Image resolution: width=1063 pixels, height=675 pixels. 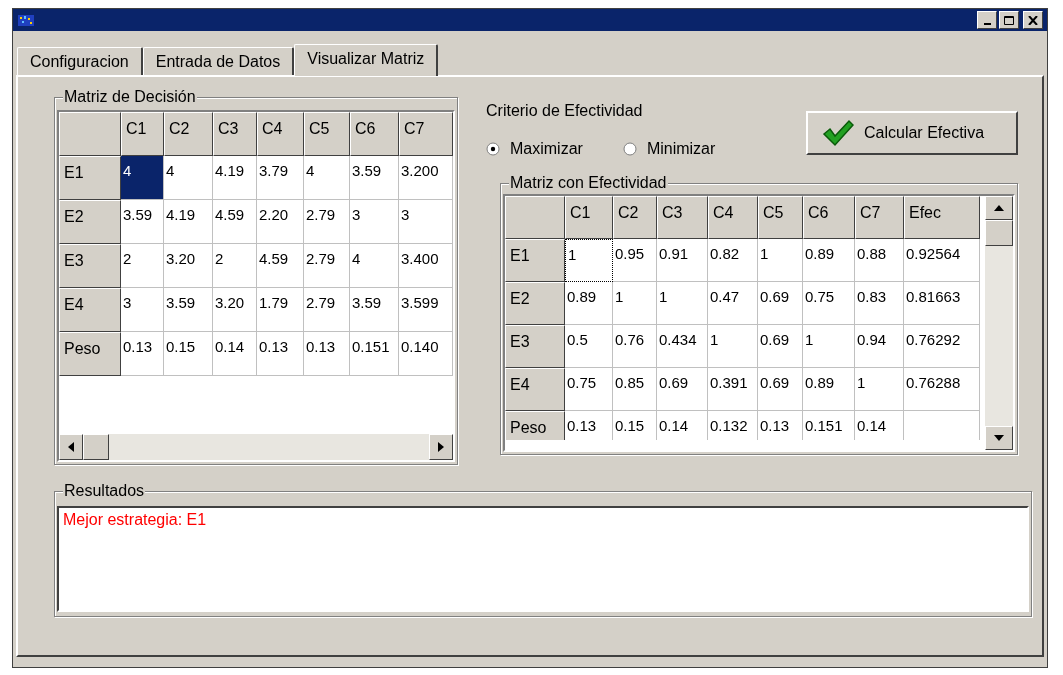 What do you see at coordinates (1033, 20) in the screenshot?
I see `close-button` at bounding box center [1033, 20].